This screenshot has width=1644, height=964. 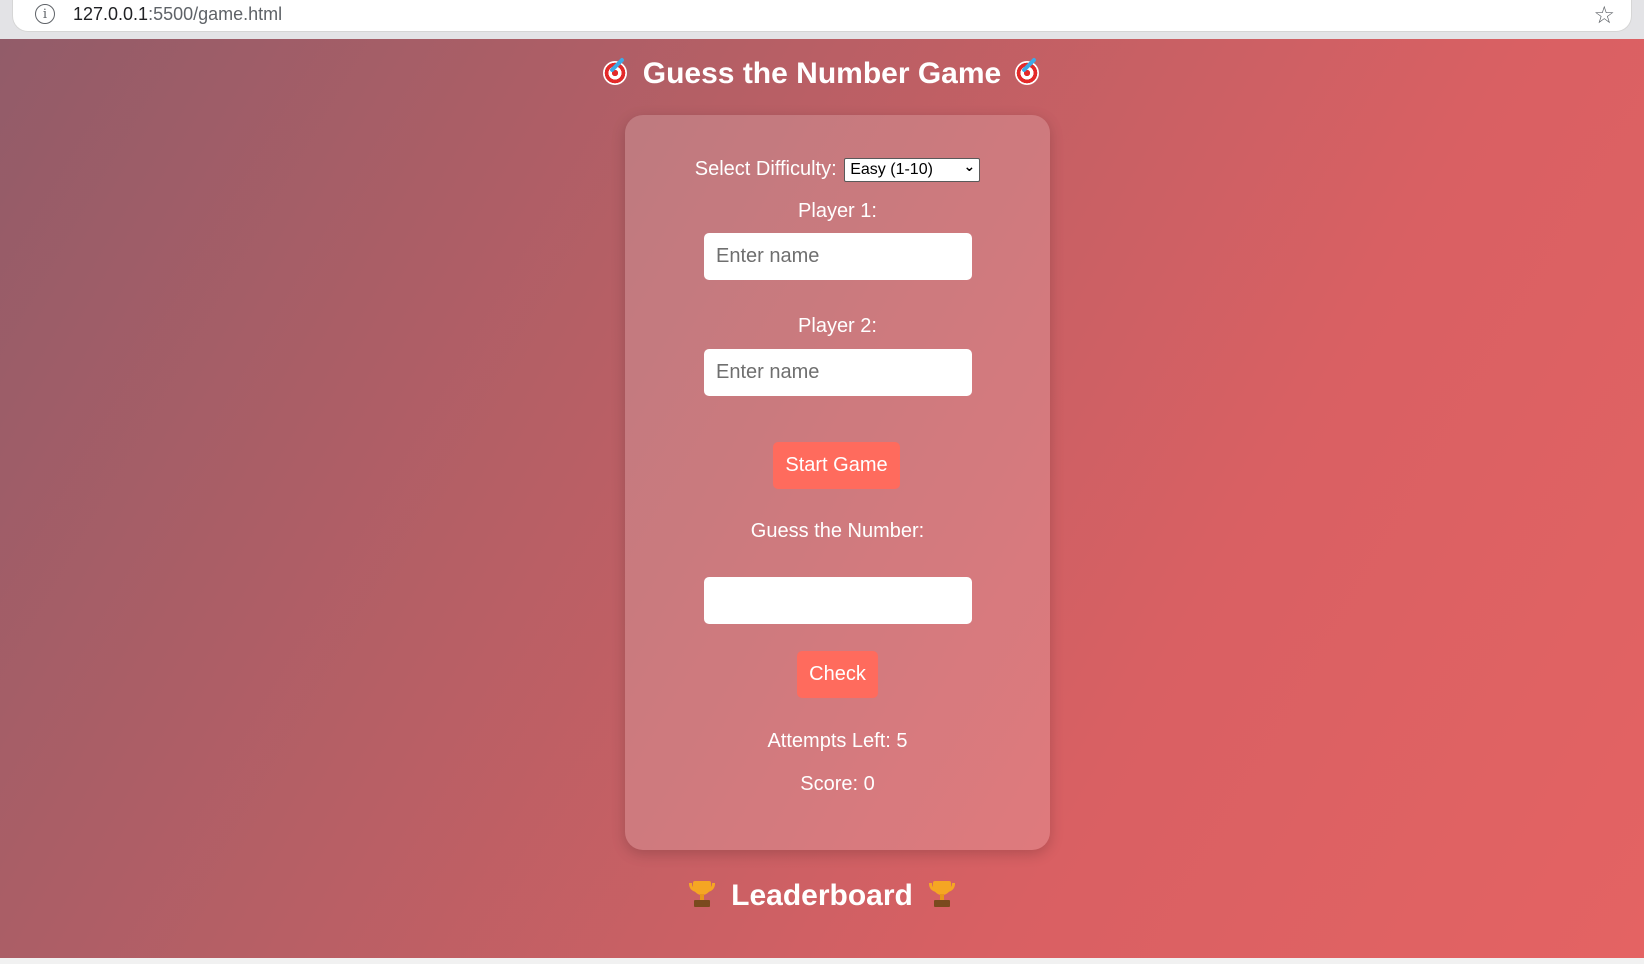 What do you see at coordinates (765, 169) in the screenshot?
I see `difficulty-label: Select Difficulty:` at bounding box center [765, 169].